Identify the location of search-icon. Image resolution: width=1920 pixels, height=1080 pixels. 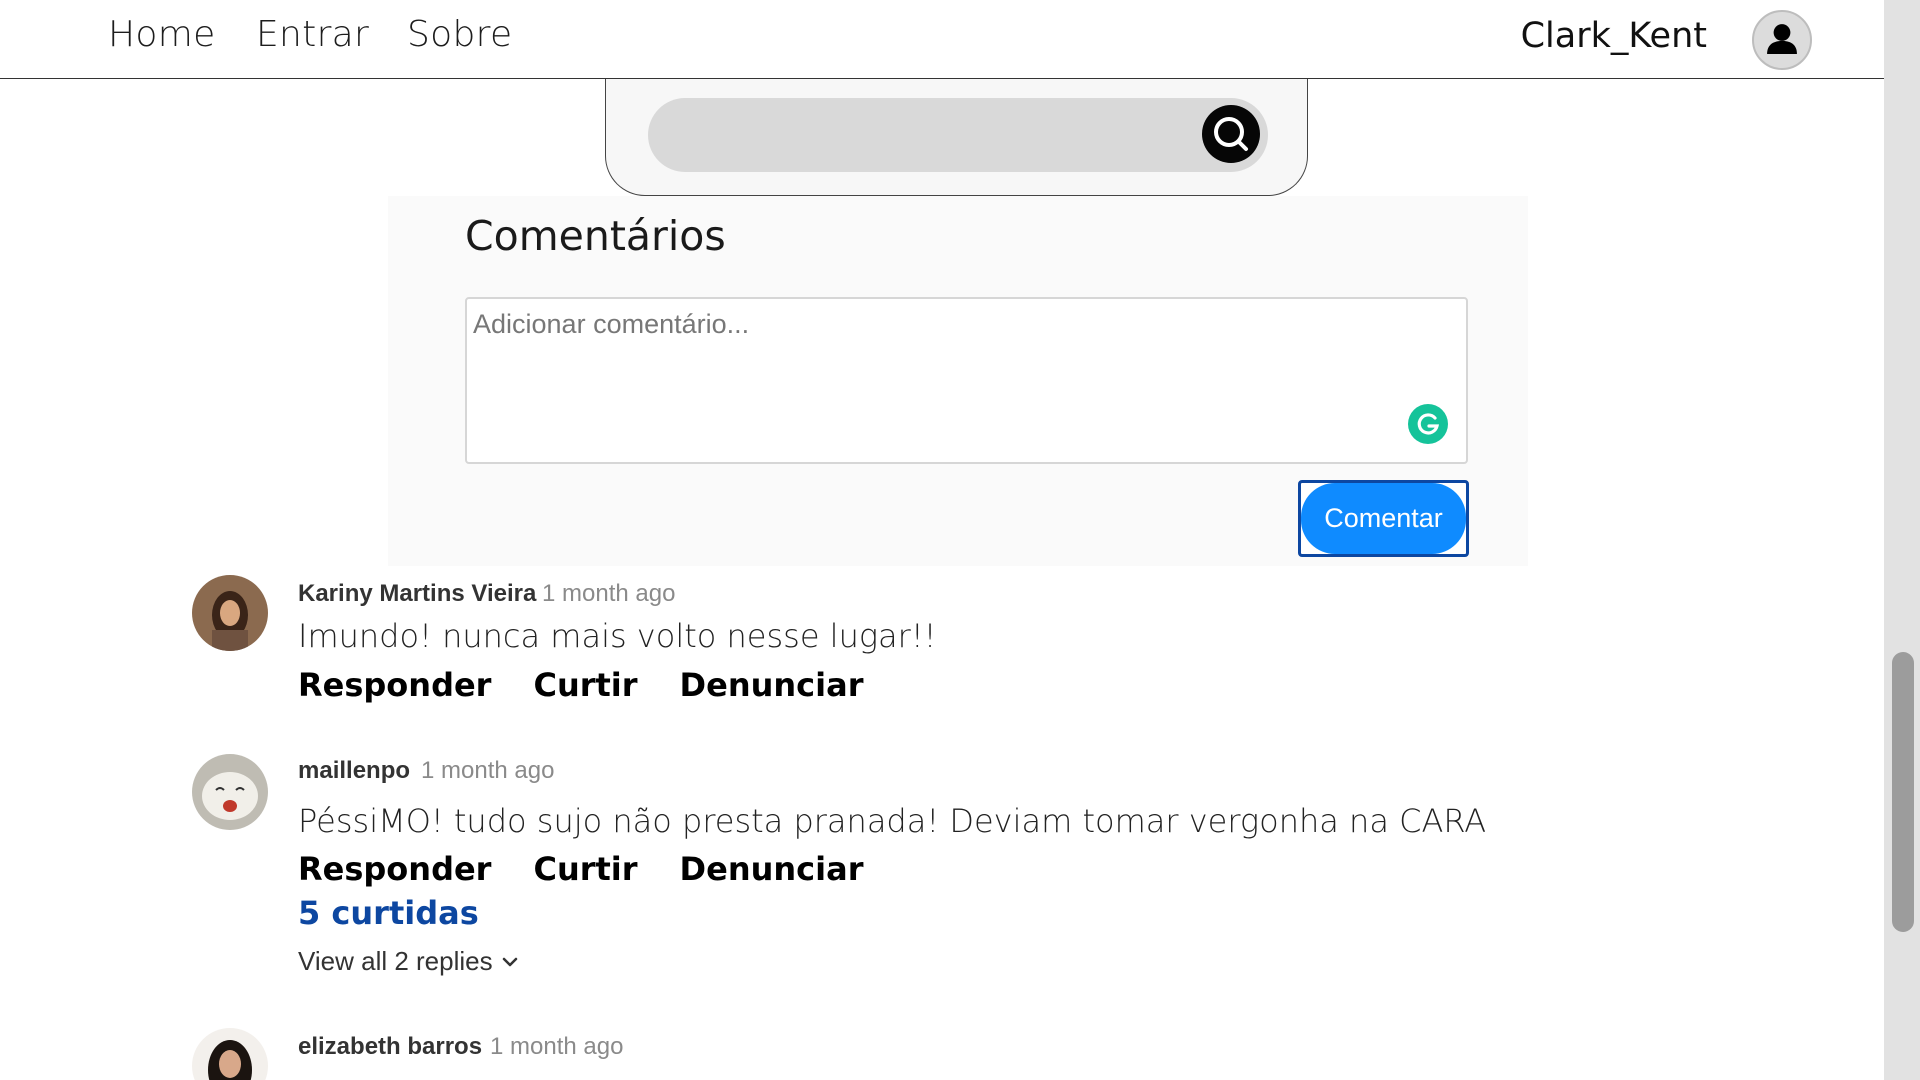
(1231, 134).